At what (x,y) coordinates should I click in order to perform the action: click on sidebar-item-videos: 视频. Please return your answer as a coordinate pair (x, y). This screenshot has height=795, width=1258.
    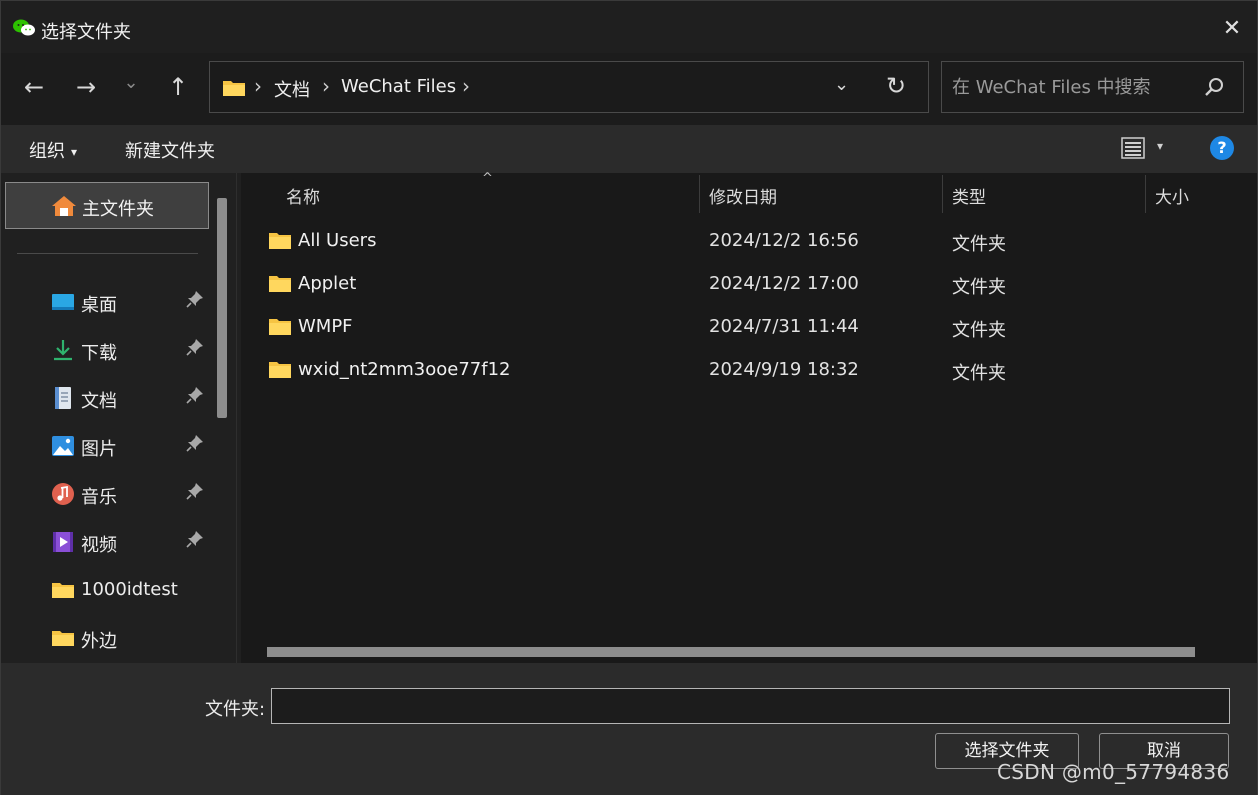
    Looking at the image, I should click on (106, 542).